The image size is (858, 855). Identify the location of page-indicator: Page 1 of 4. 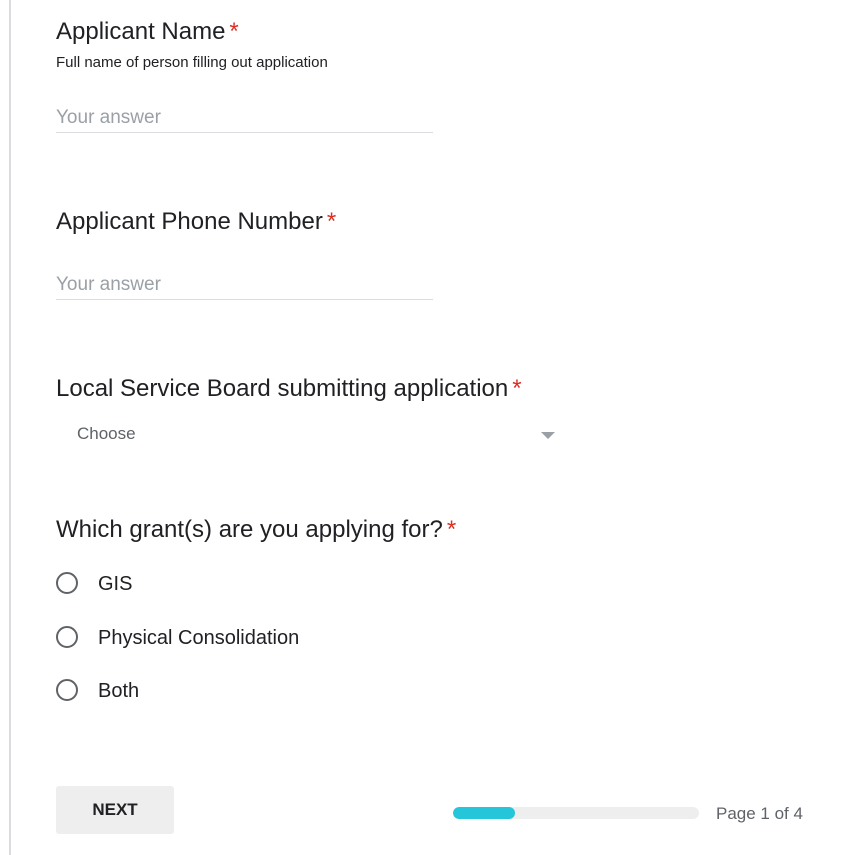
(759, 813).